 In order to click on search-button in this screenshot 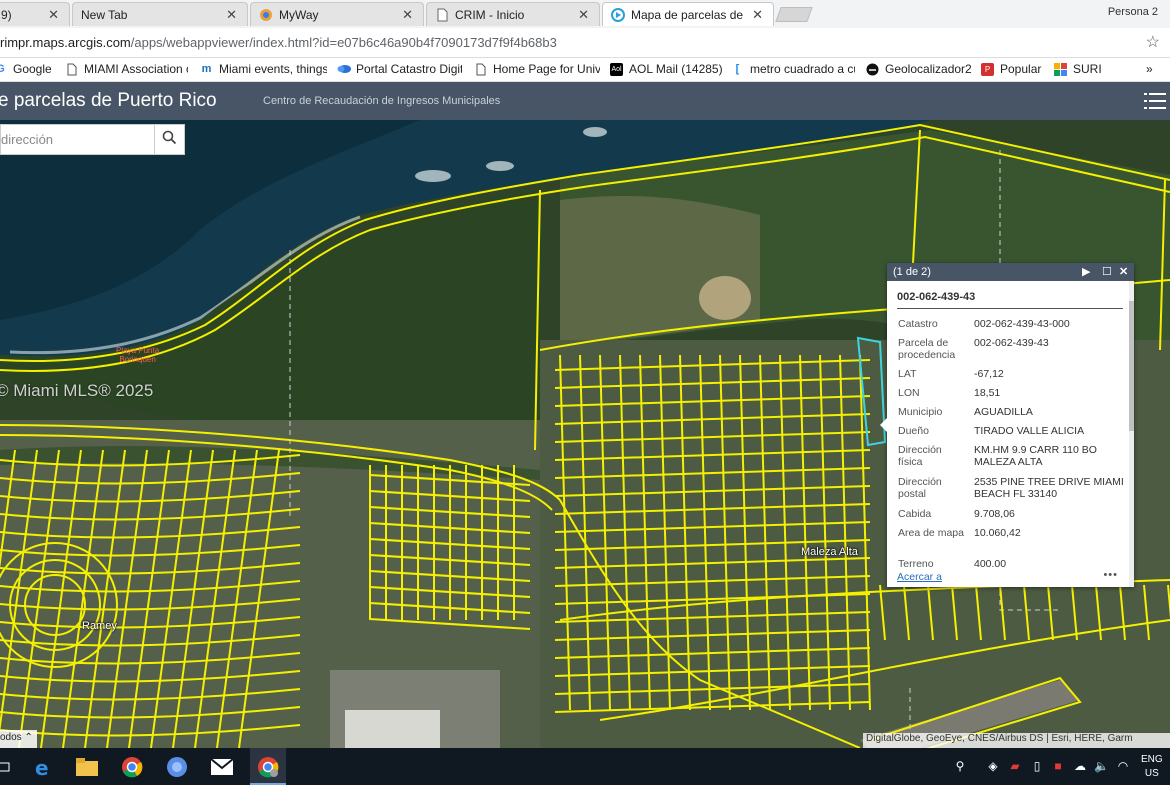, I will do `click(169, 139)`.